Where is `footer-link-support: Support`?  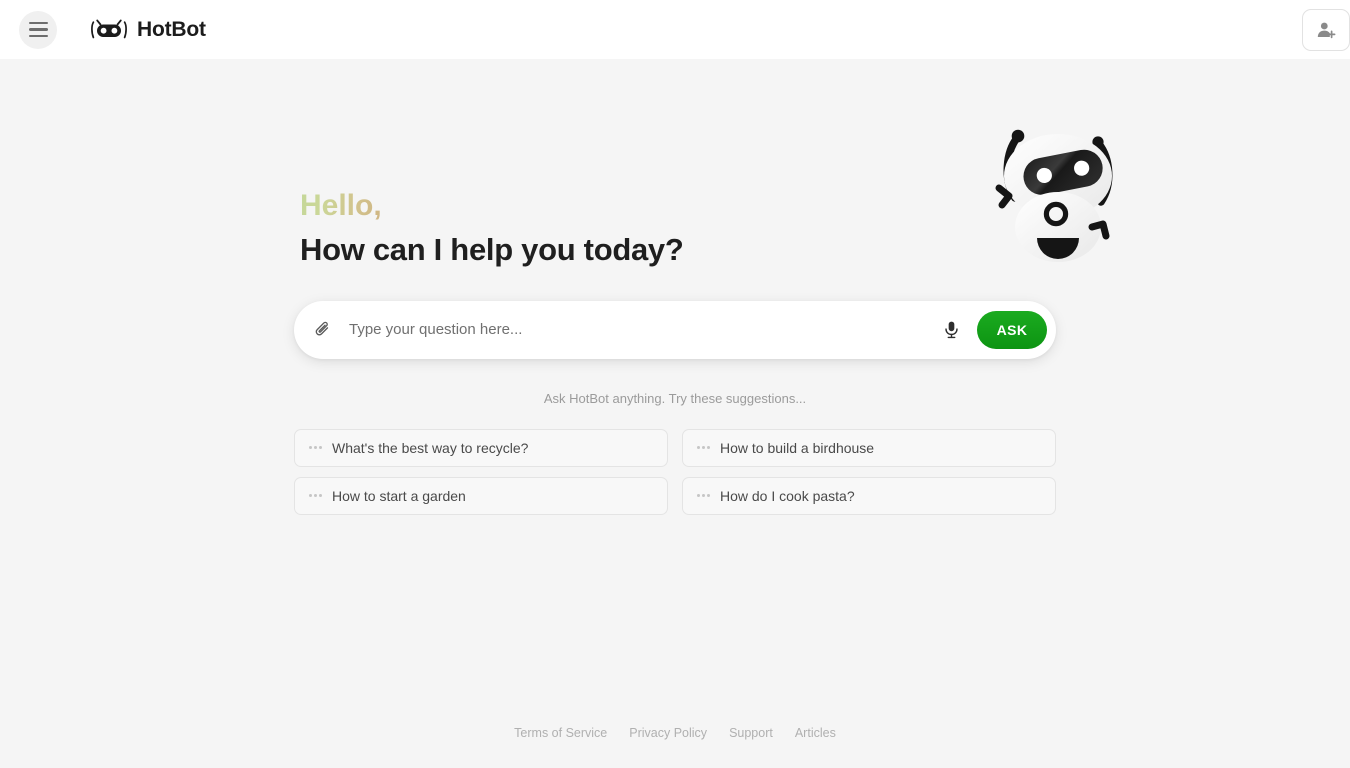 footer-link-support: Support is located at coordinates (751, 733).